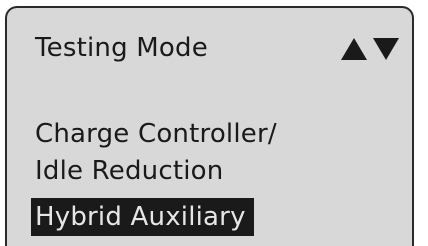 The image size is (428, 246). What do you see at coordinates (370, 49) in the screenshot?
I see `scroll-indicator` at bounding box center [370, 49].